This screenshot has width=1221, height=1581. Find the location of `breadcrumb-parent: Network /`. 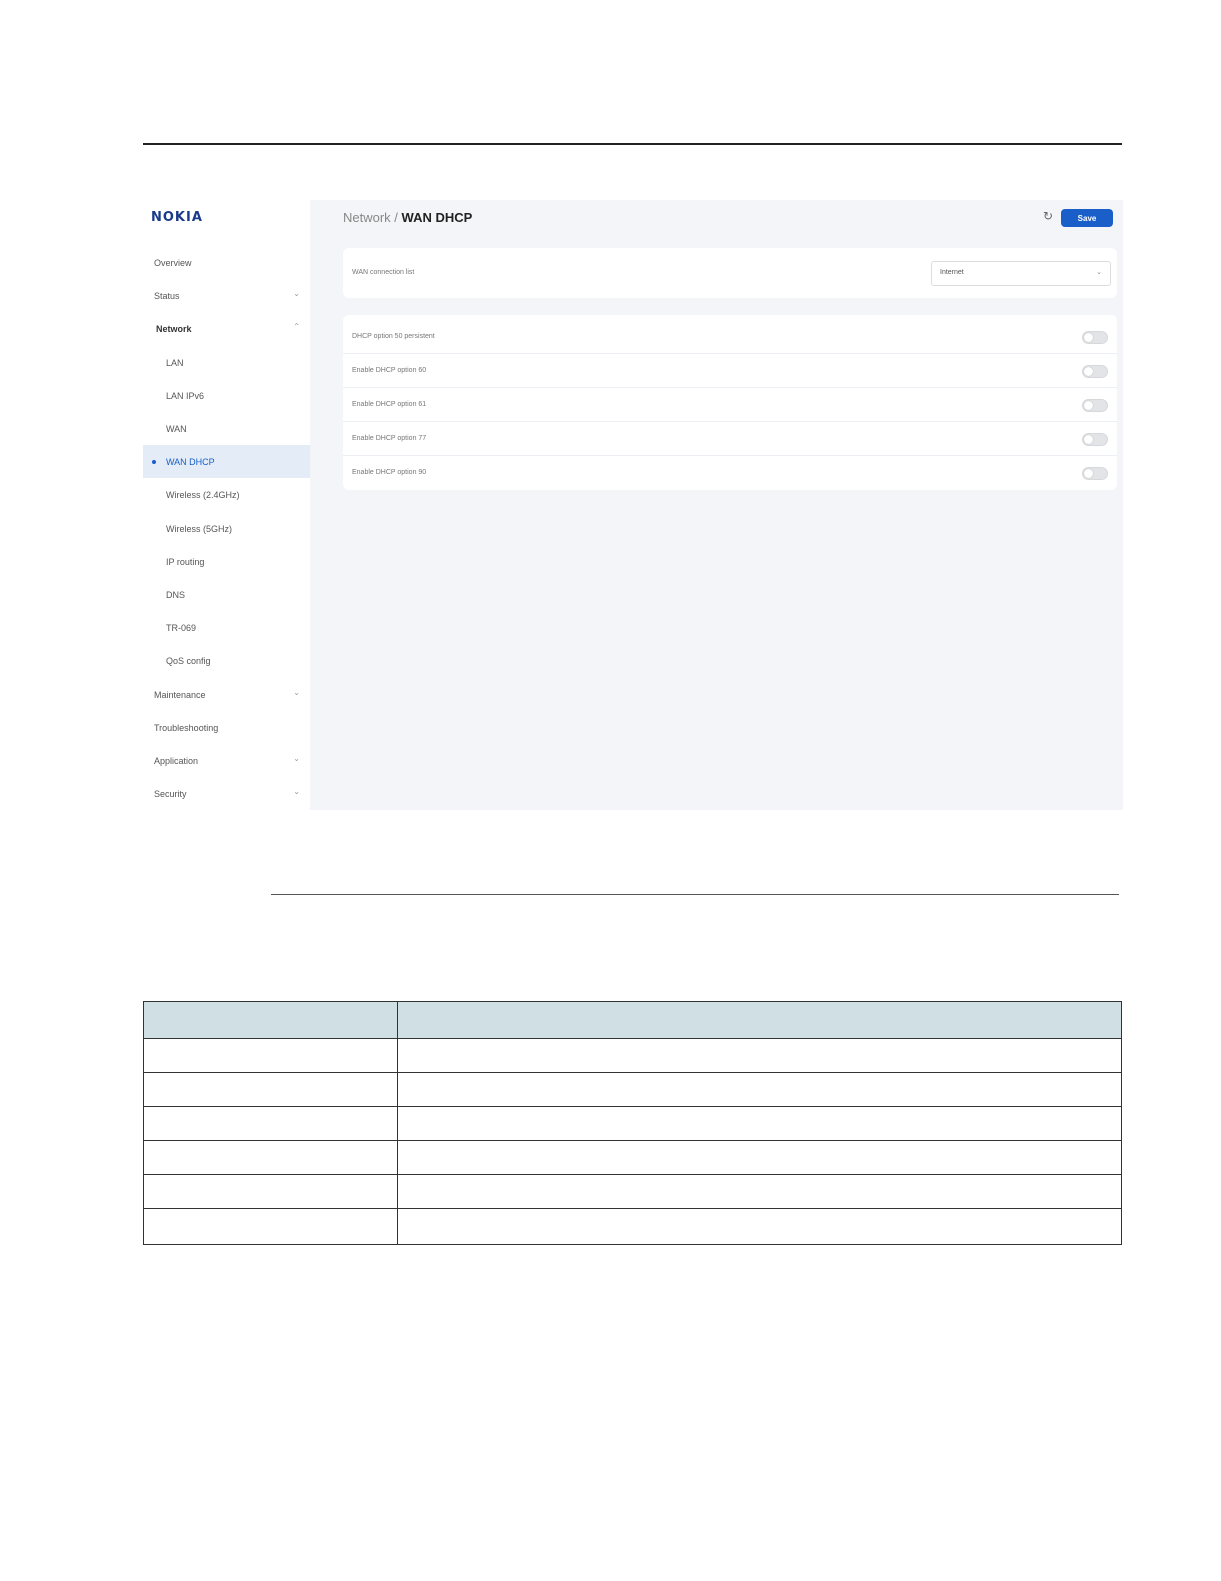

breadcrumb-parent: Network / is located at coordinates (372, 217).